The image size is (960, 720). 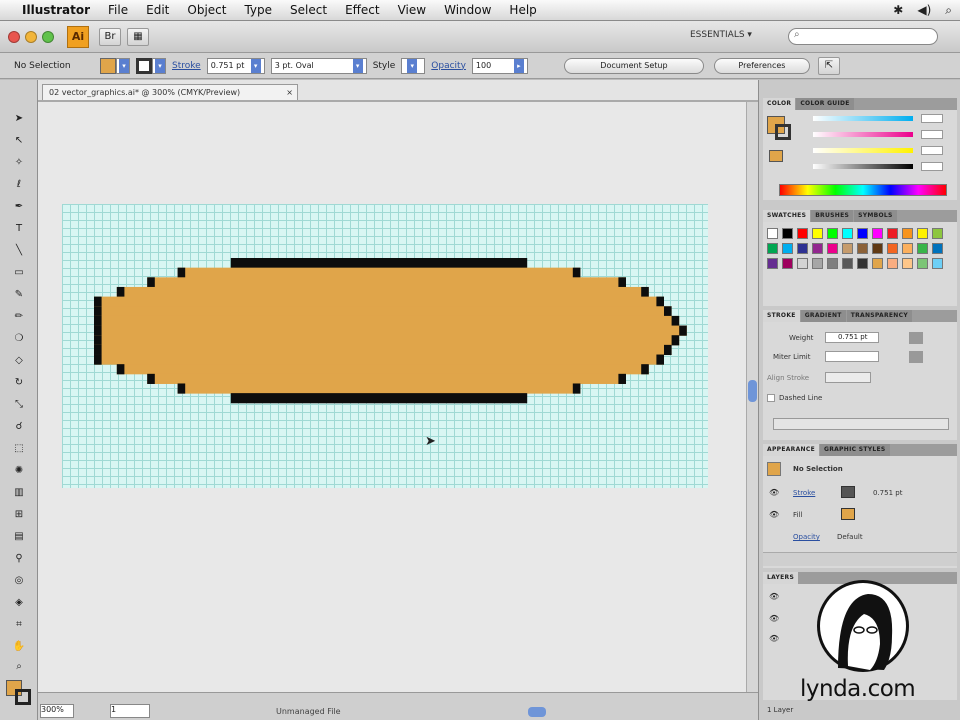 What do you see at coordinates (828, 65) in the screenshot?
I see `arrange-icon-button: ⇱` at bounding box center [828, 65].